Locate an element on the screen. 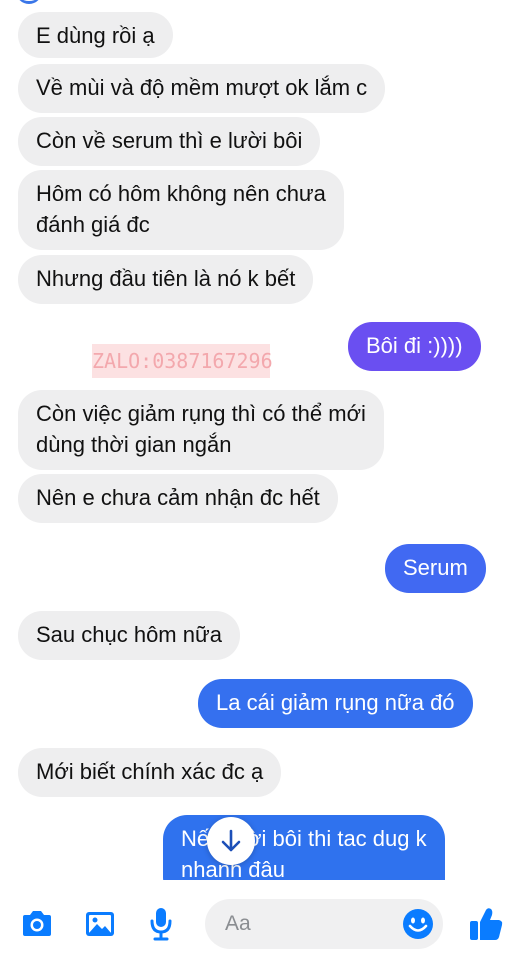 The image size is (524, 960). watermark: ZALO:0387167296 is located at coordinates (182, 361).